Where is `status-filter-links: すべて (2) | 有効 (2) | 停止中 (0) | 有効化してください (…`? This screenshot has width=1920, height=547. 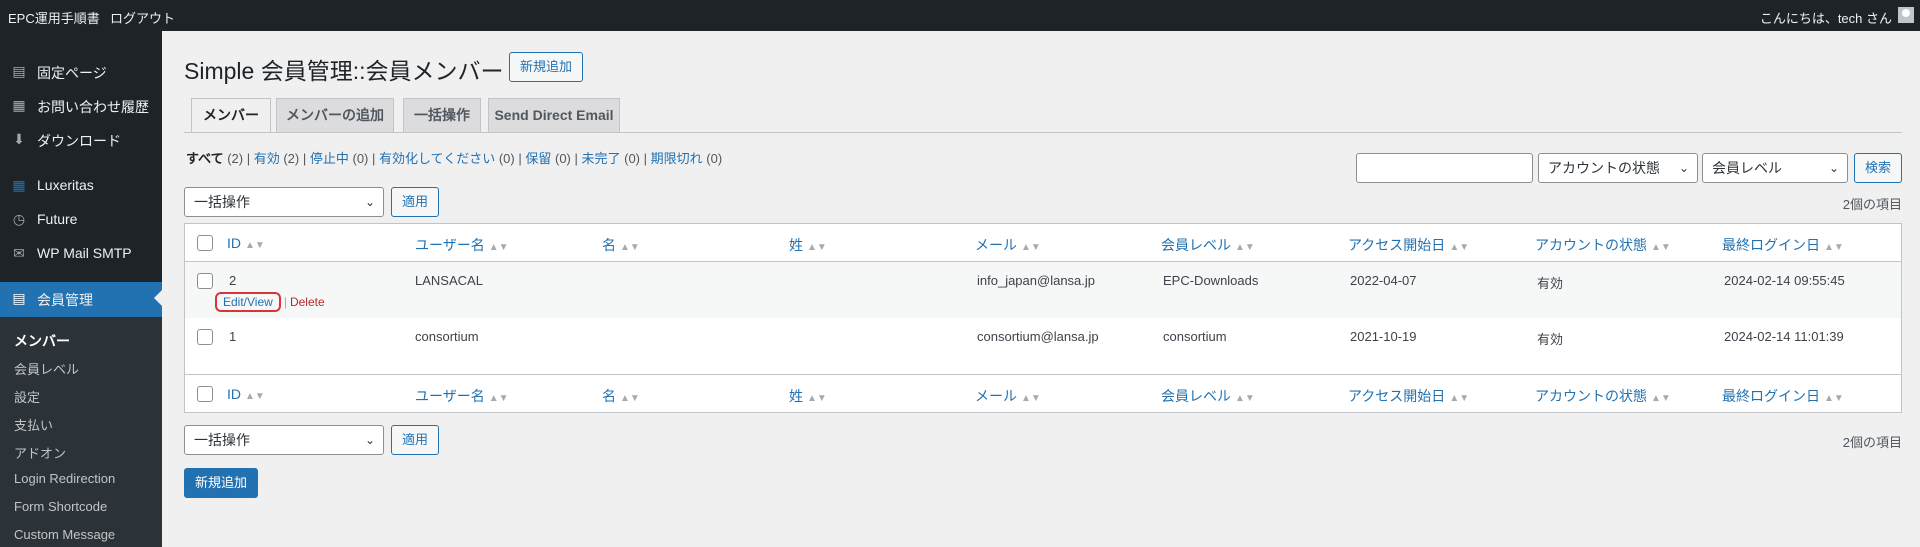
status-filter-links: すべて (2) | 有効 (2) | 停止中 (0) | 有効化してください (… is located at coordinates (454, 158).